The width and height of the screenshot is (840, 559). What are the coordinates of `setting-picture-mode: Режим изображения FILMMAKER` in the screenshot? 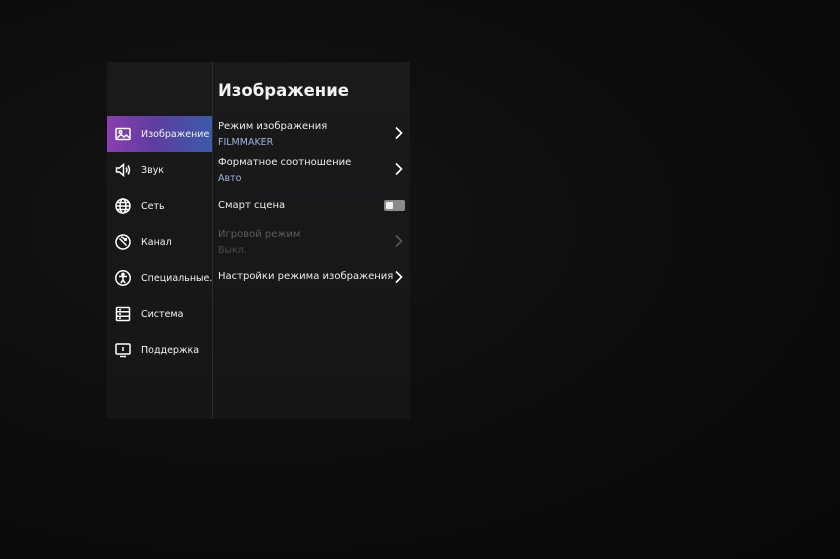 It's located at (314, 135).